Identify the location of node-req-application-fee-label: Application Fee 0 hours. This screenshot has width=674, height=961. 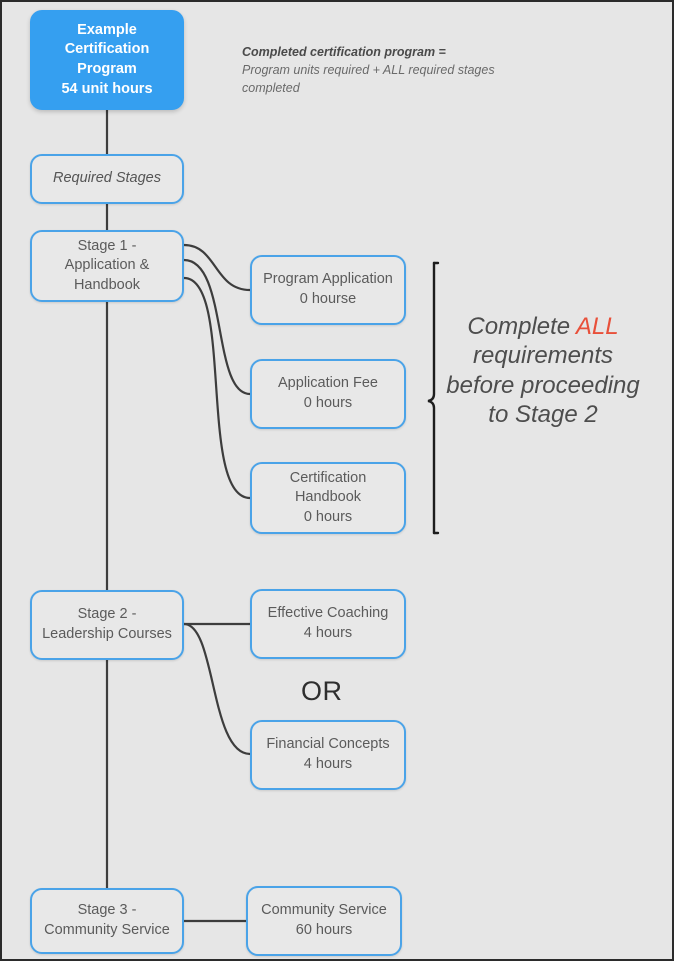
(328, 393).